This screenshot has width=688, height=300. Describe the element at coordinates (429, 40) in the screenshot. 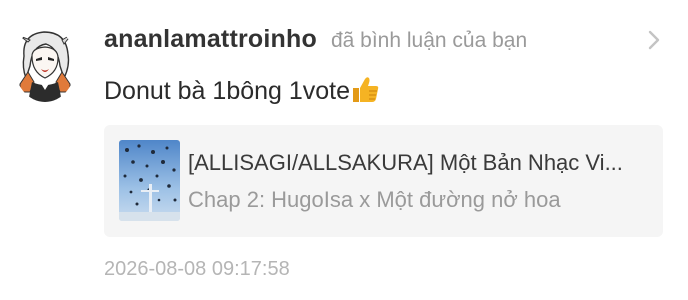

I see `action-text: đã bình luận của bạn` at that location.